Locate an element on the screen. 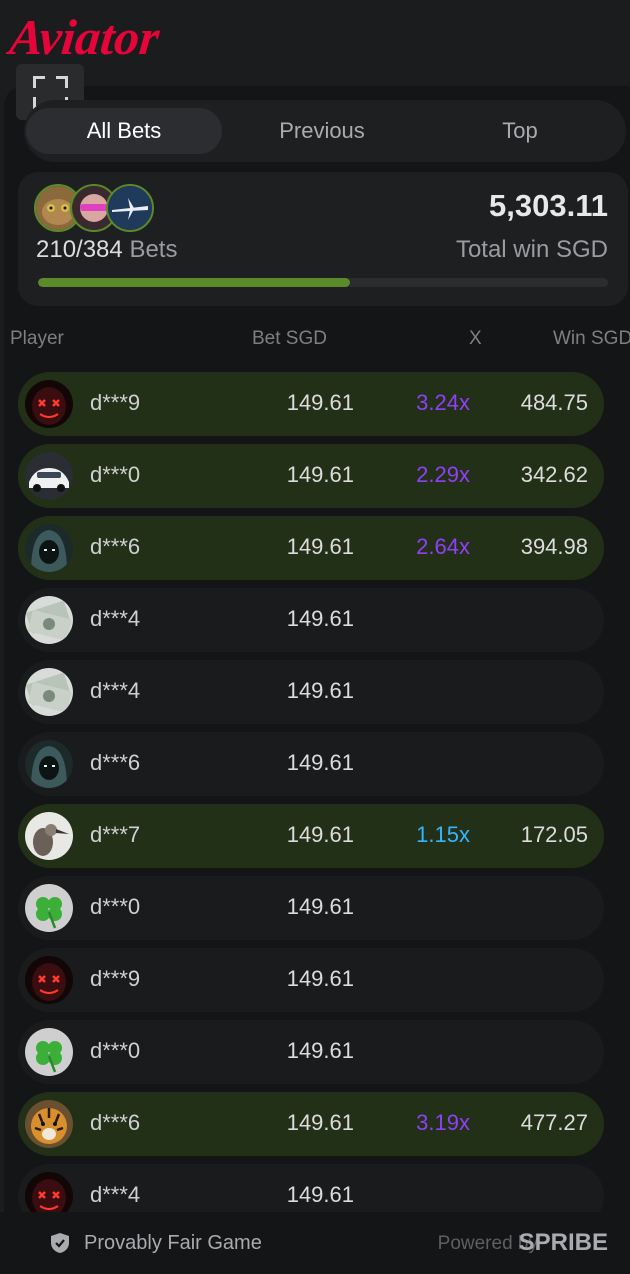  expand-icon is located at coordinates (39, 82).